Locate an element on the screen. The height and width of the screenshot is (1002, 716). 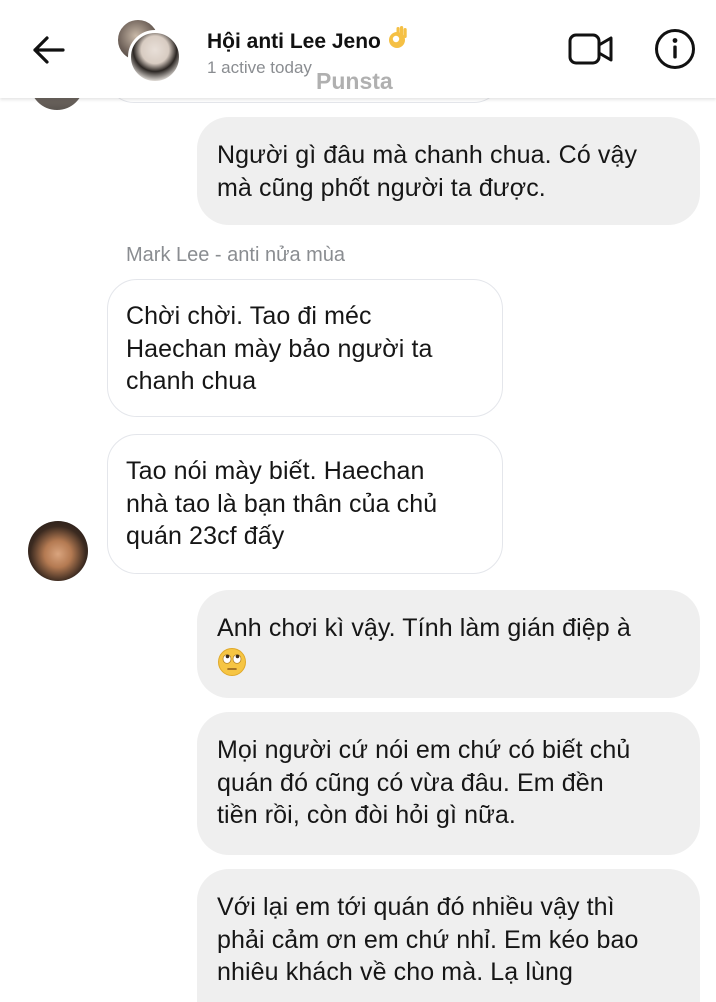
message-line: quán đó cũng có vừa đâu. Em đền is located at coordinates (410, 782).